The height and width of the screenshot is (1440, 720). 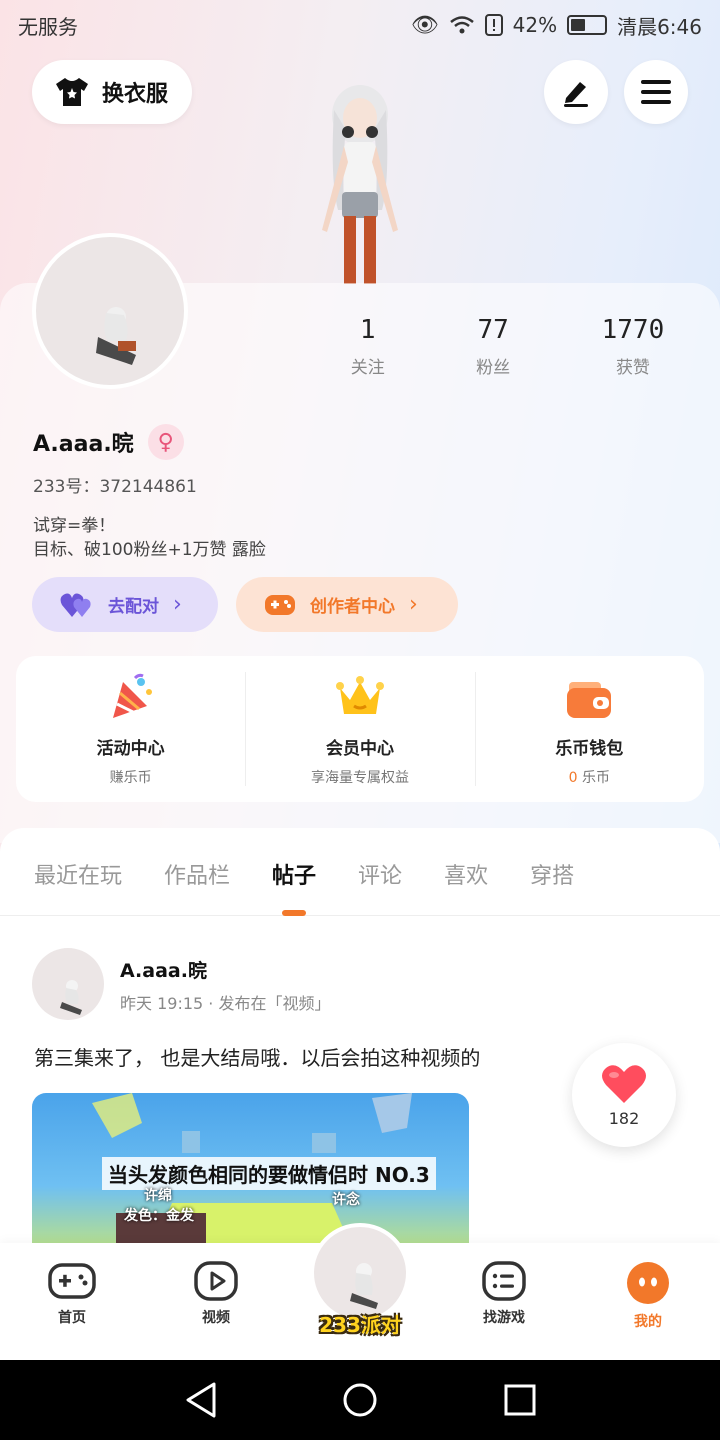 I want to click on video-subtitle-3: 许念, so click(x=346, y=1200).